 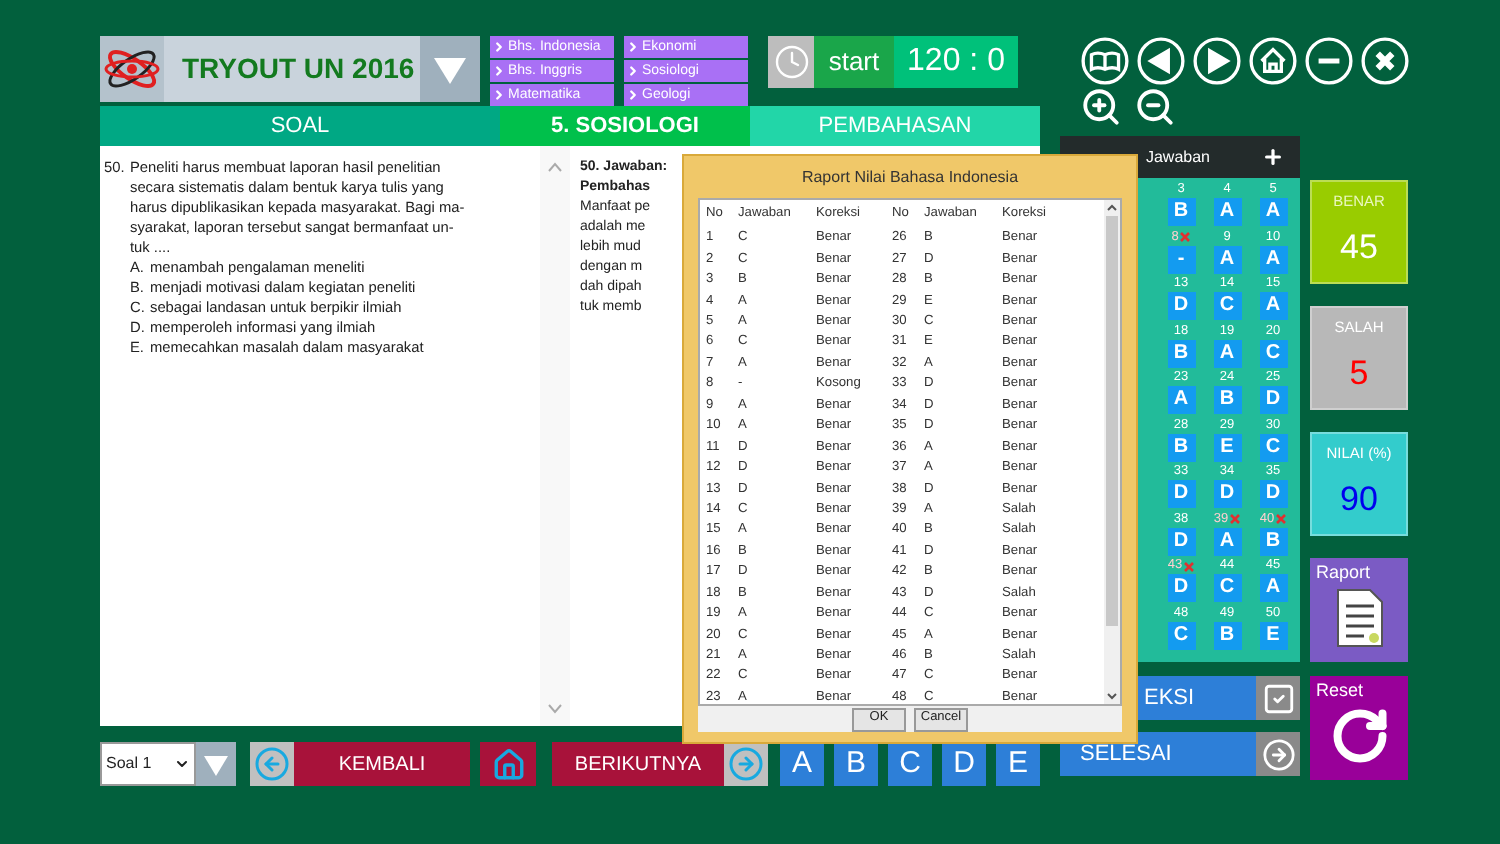 I want to click on reset-icon, so click(x=1360, y=735).